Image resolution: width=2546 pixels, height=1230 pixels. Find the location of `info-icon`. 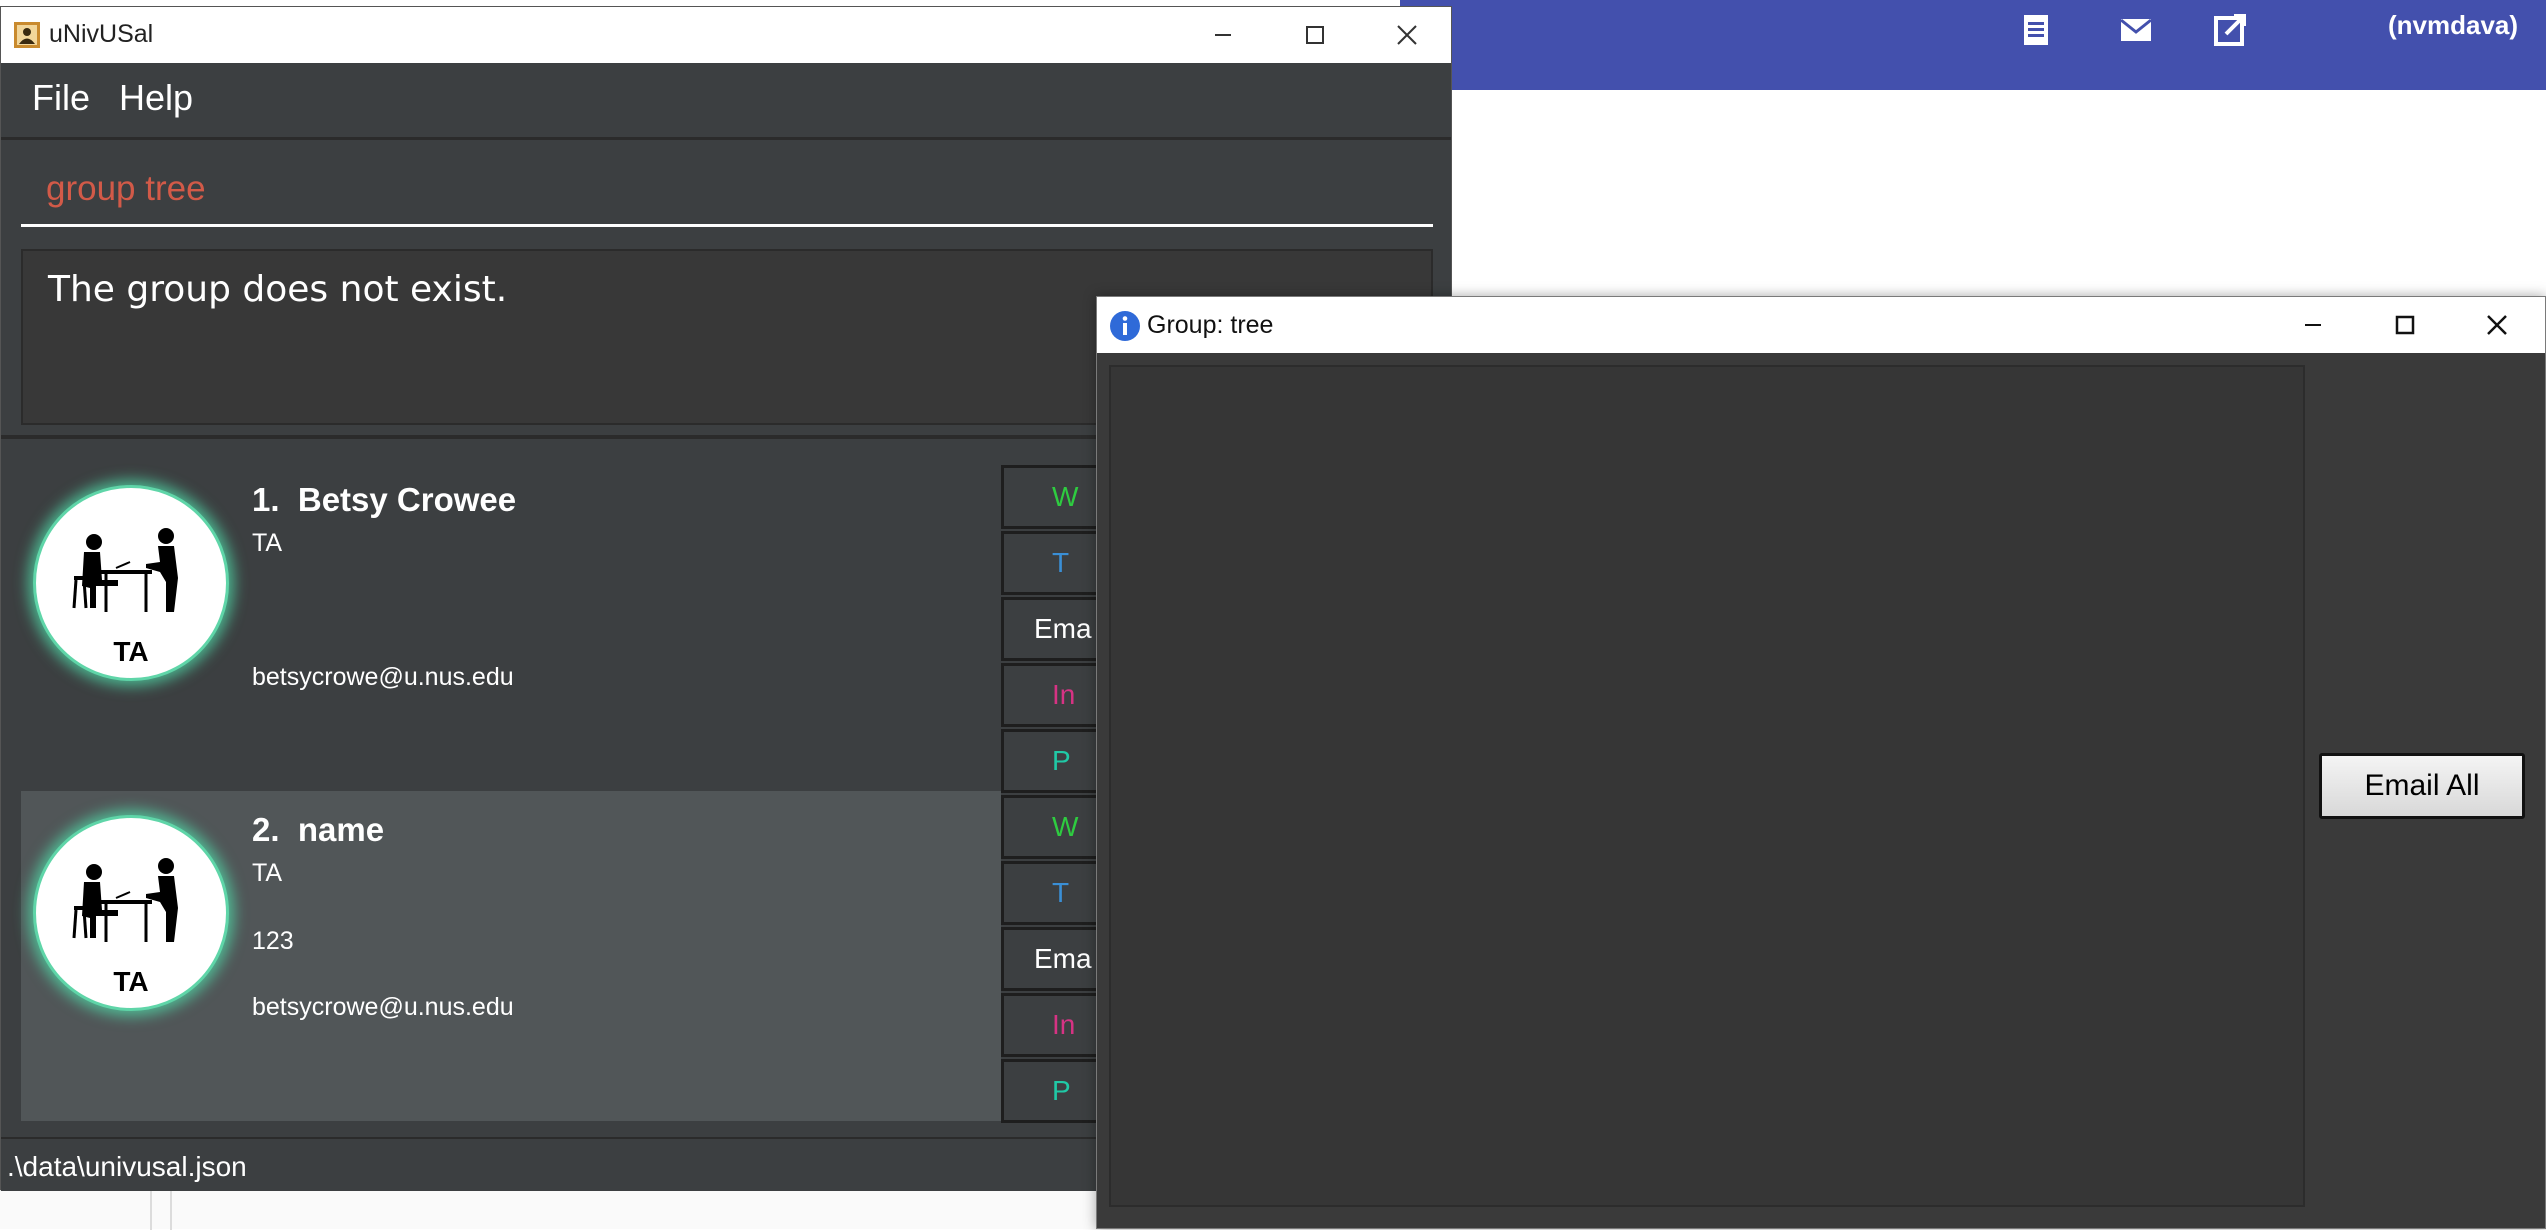

info-icon is located at coordinates (1125, 326).